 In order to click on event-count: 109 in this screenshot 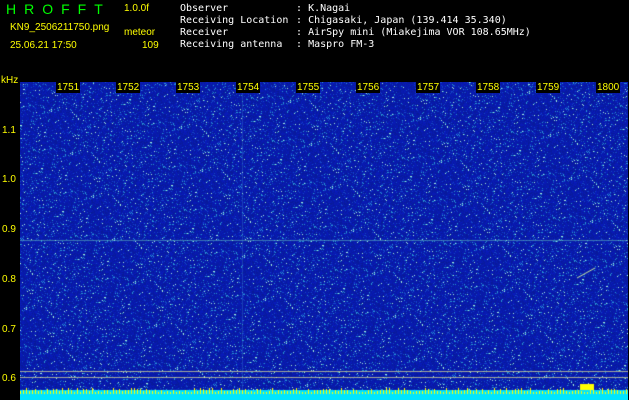, I will do `click(150, 45)`.